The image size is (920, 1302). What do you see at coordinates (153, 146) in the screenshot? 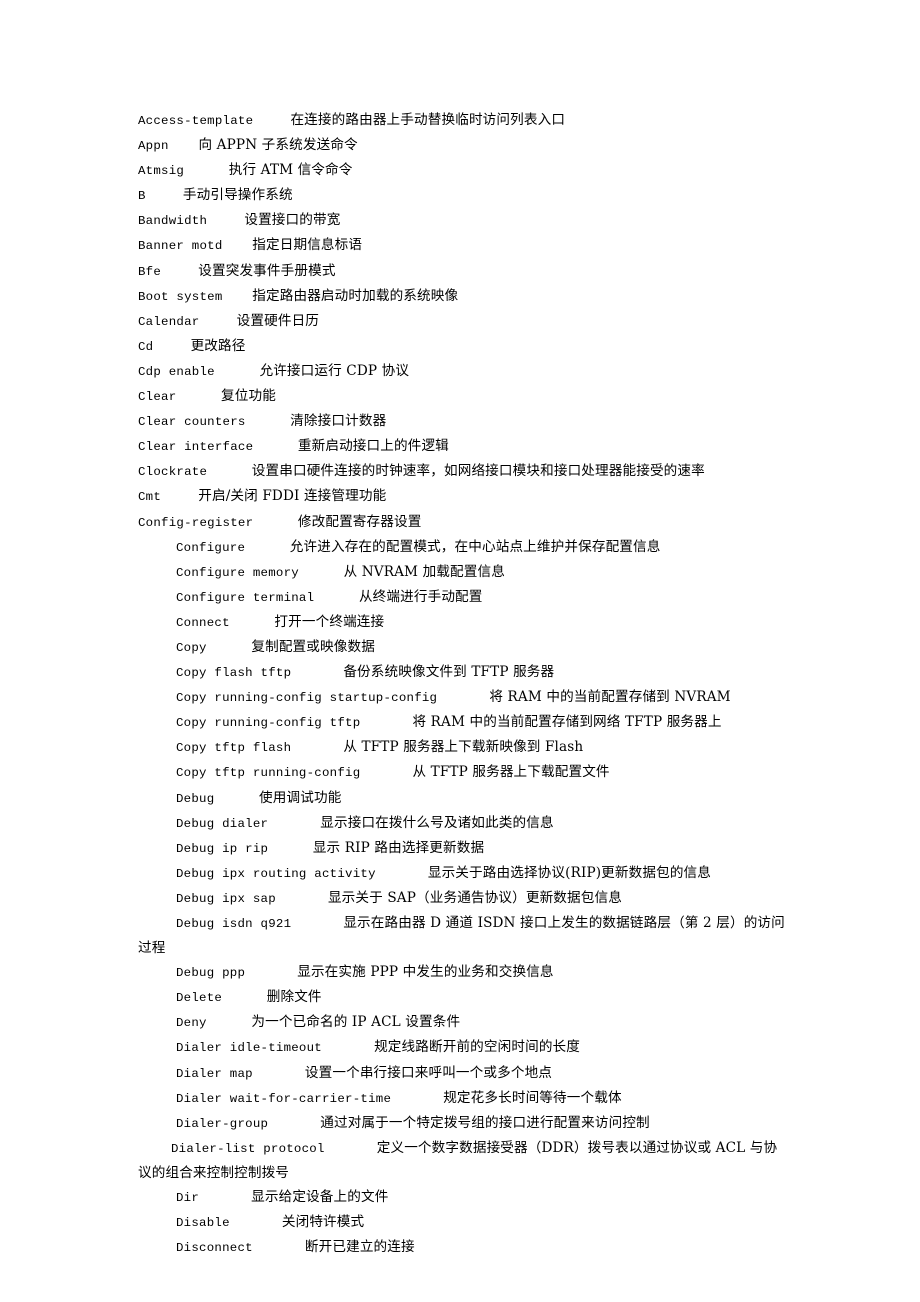
I see `command-name: Appn` at bounding box center [153, 146].